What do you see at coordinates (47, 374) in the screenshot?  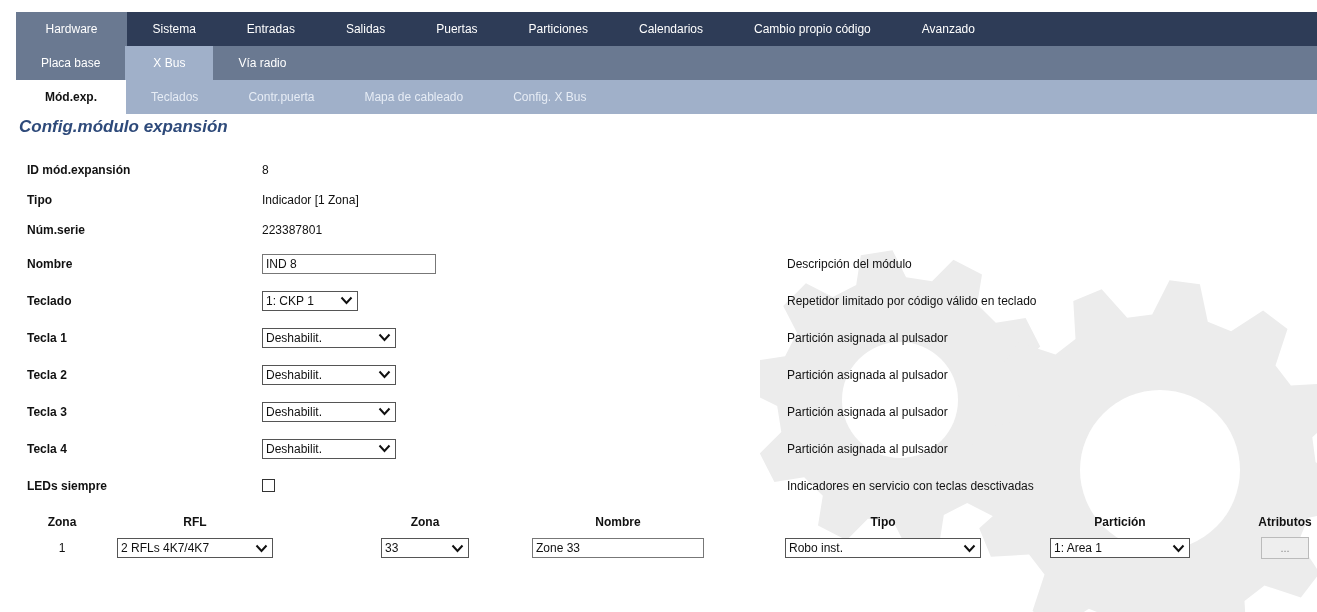 I see `field-label: Tecla 2` at bounding box center [47, 374].